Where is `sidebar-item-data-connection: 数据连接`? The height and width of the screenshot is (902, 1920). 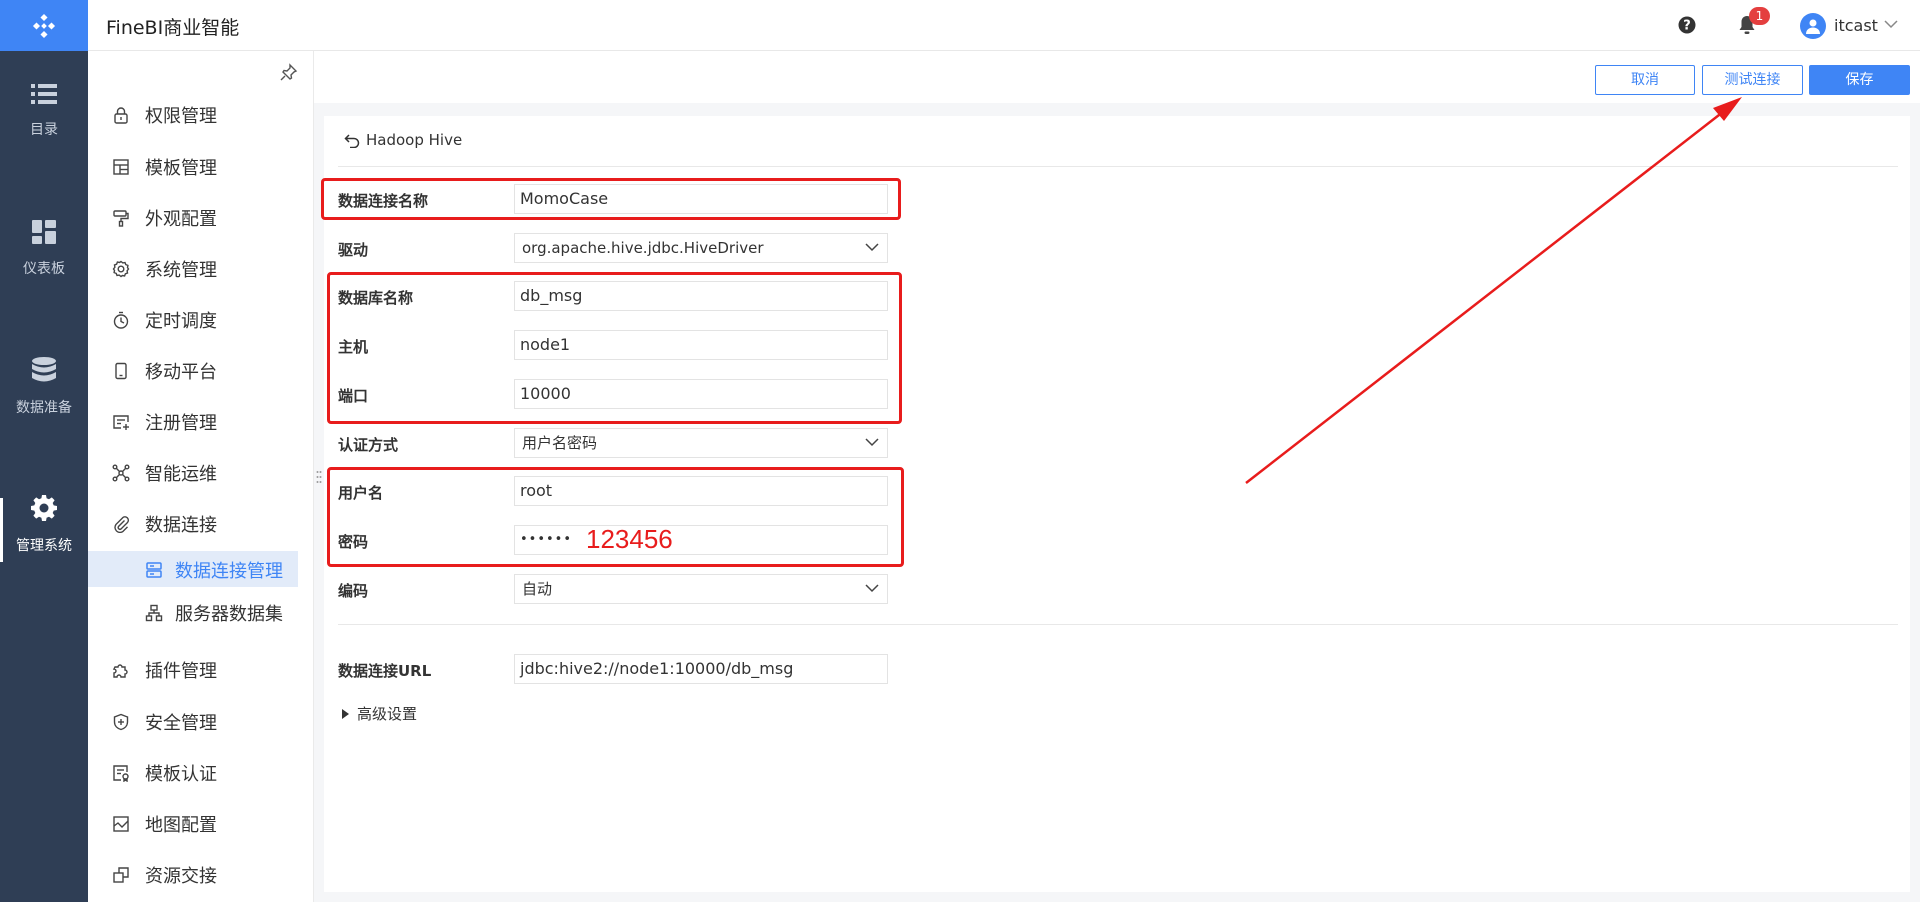
sidebar-item-data-connection: 数据连接 is located at coordinates (201, 523).